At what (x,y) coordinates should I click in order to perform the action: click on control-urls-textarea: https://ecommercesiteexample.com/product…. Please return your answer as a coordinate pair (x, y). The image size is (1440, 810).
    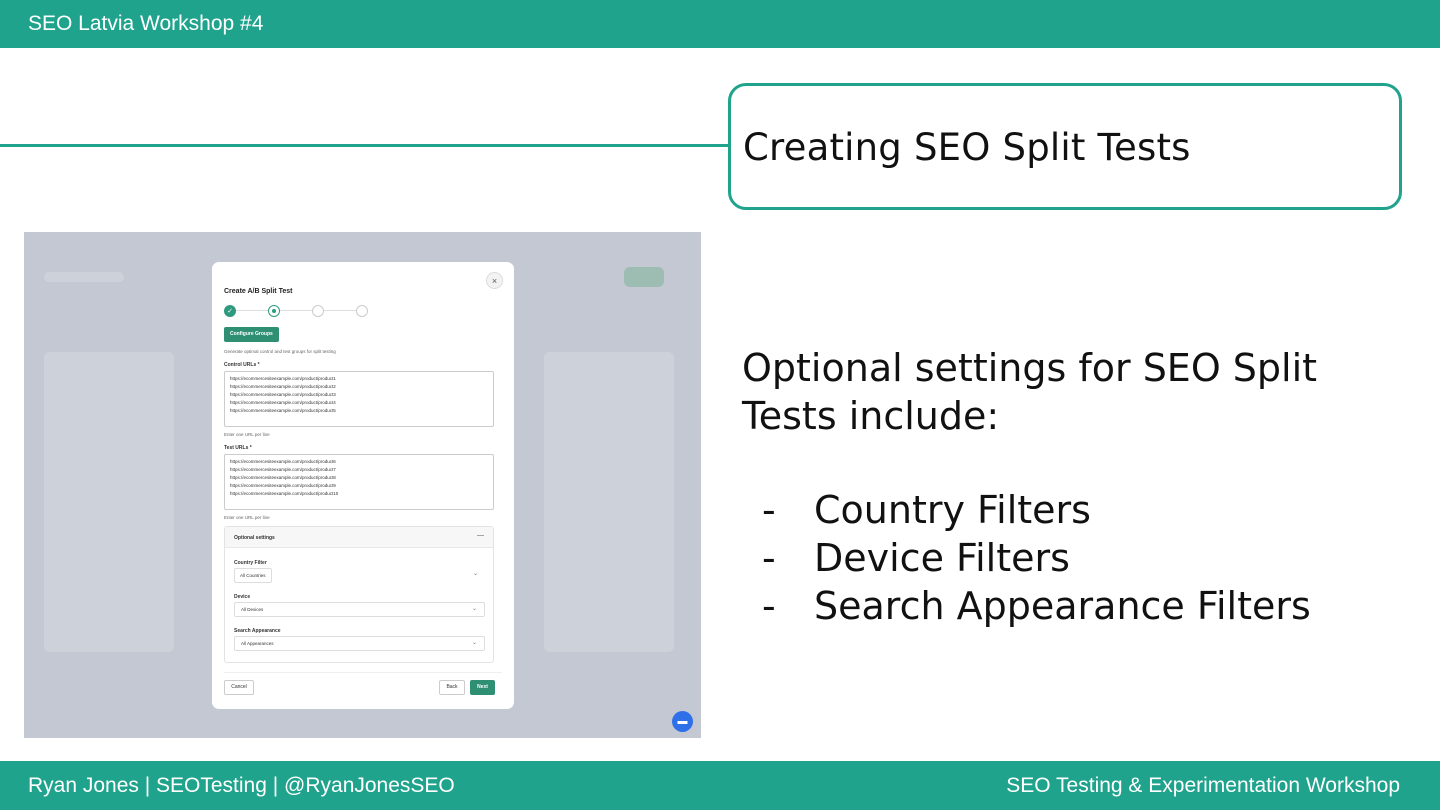
    Looking at the image, I should click on (359, 399).